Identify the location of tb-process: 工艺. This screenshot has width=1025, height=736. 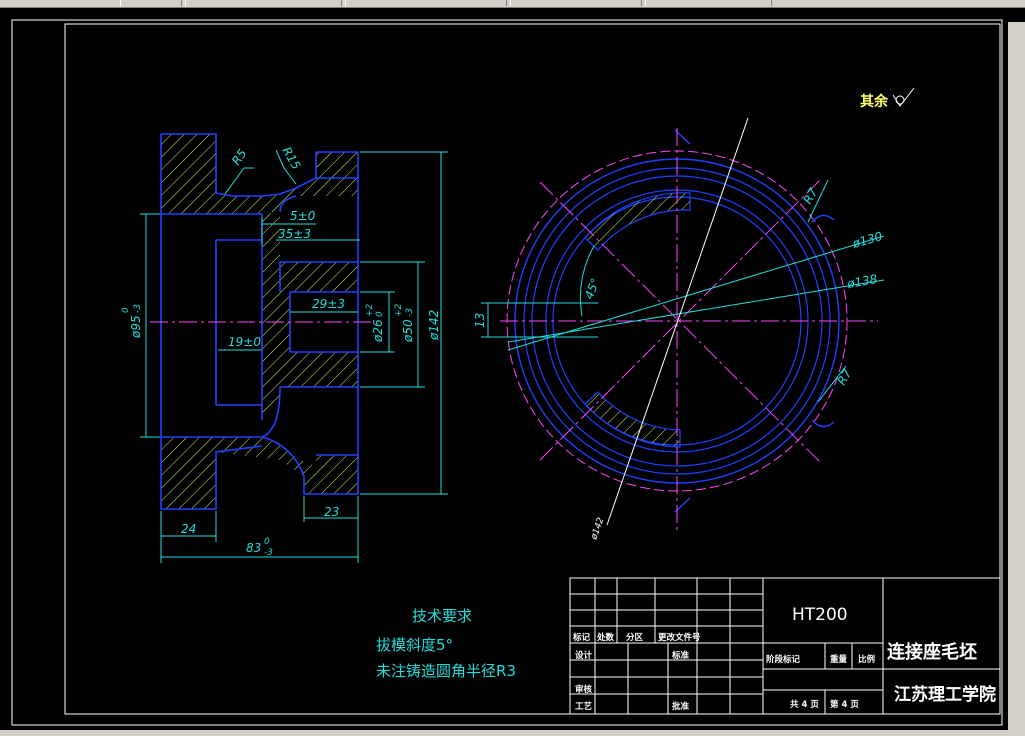
(584, 706).